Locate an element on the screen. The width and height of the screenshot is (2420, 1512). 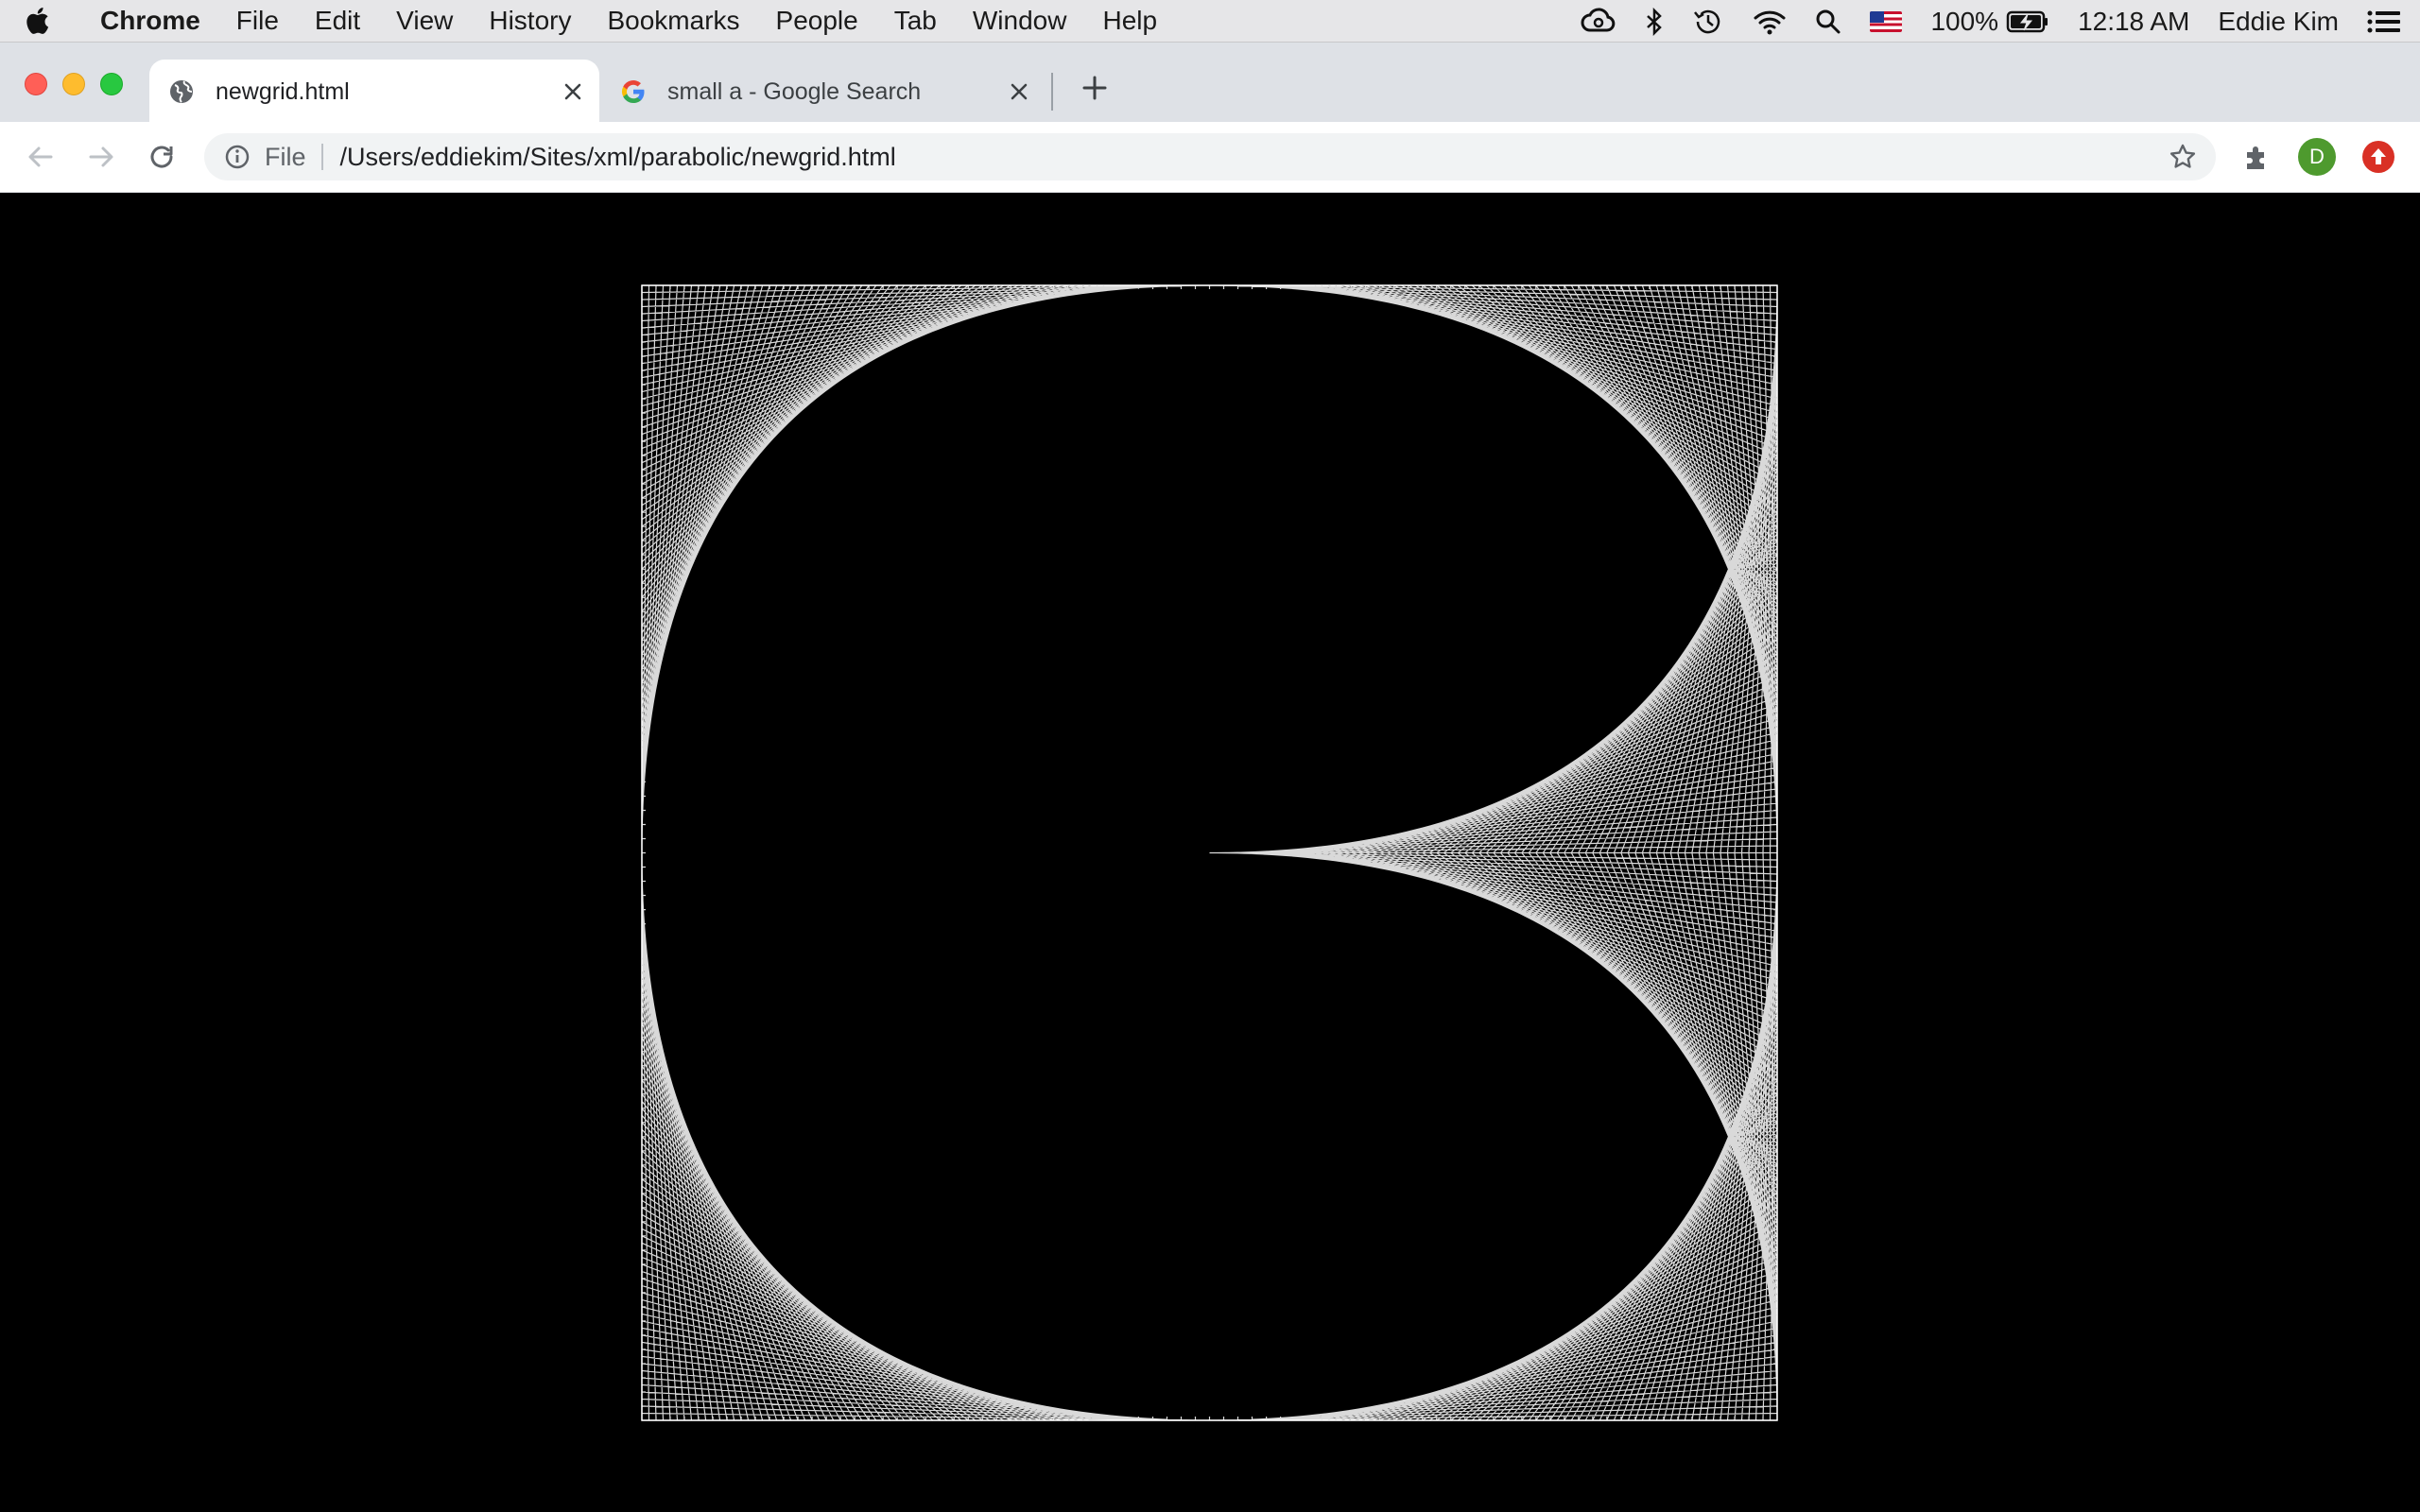
apple-menu-icon is located at coordinates (51, 21).